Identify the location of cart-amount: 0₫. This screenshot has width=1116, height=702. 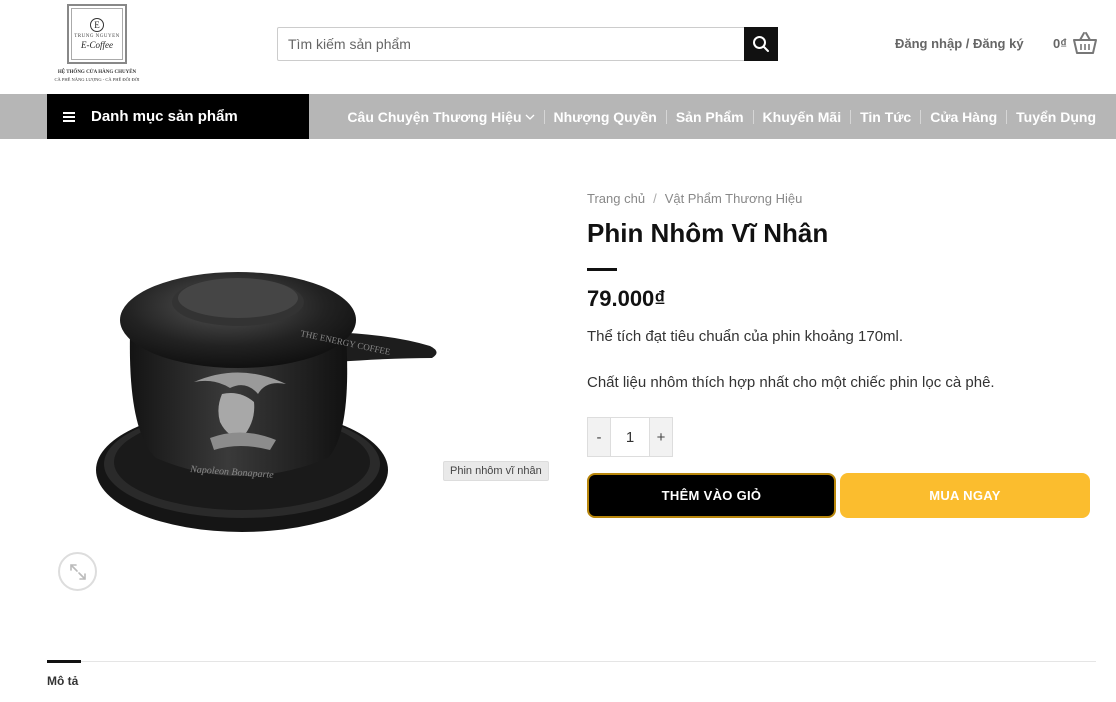
(1060, 43).